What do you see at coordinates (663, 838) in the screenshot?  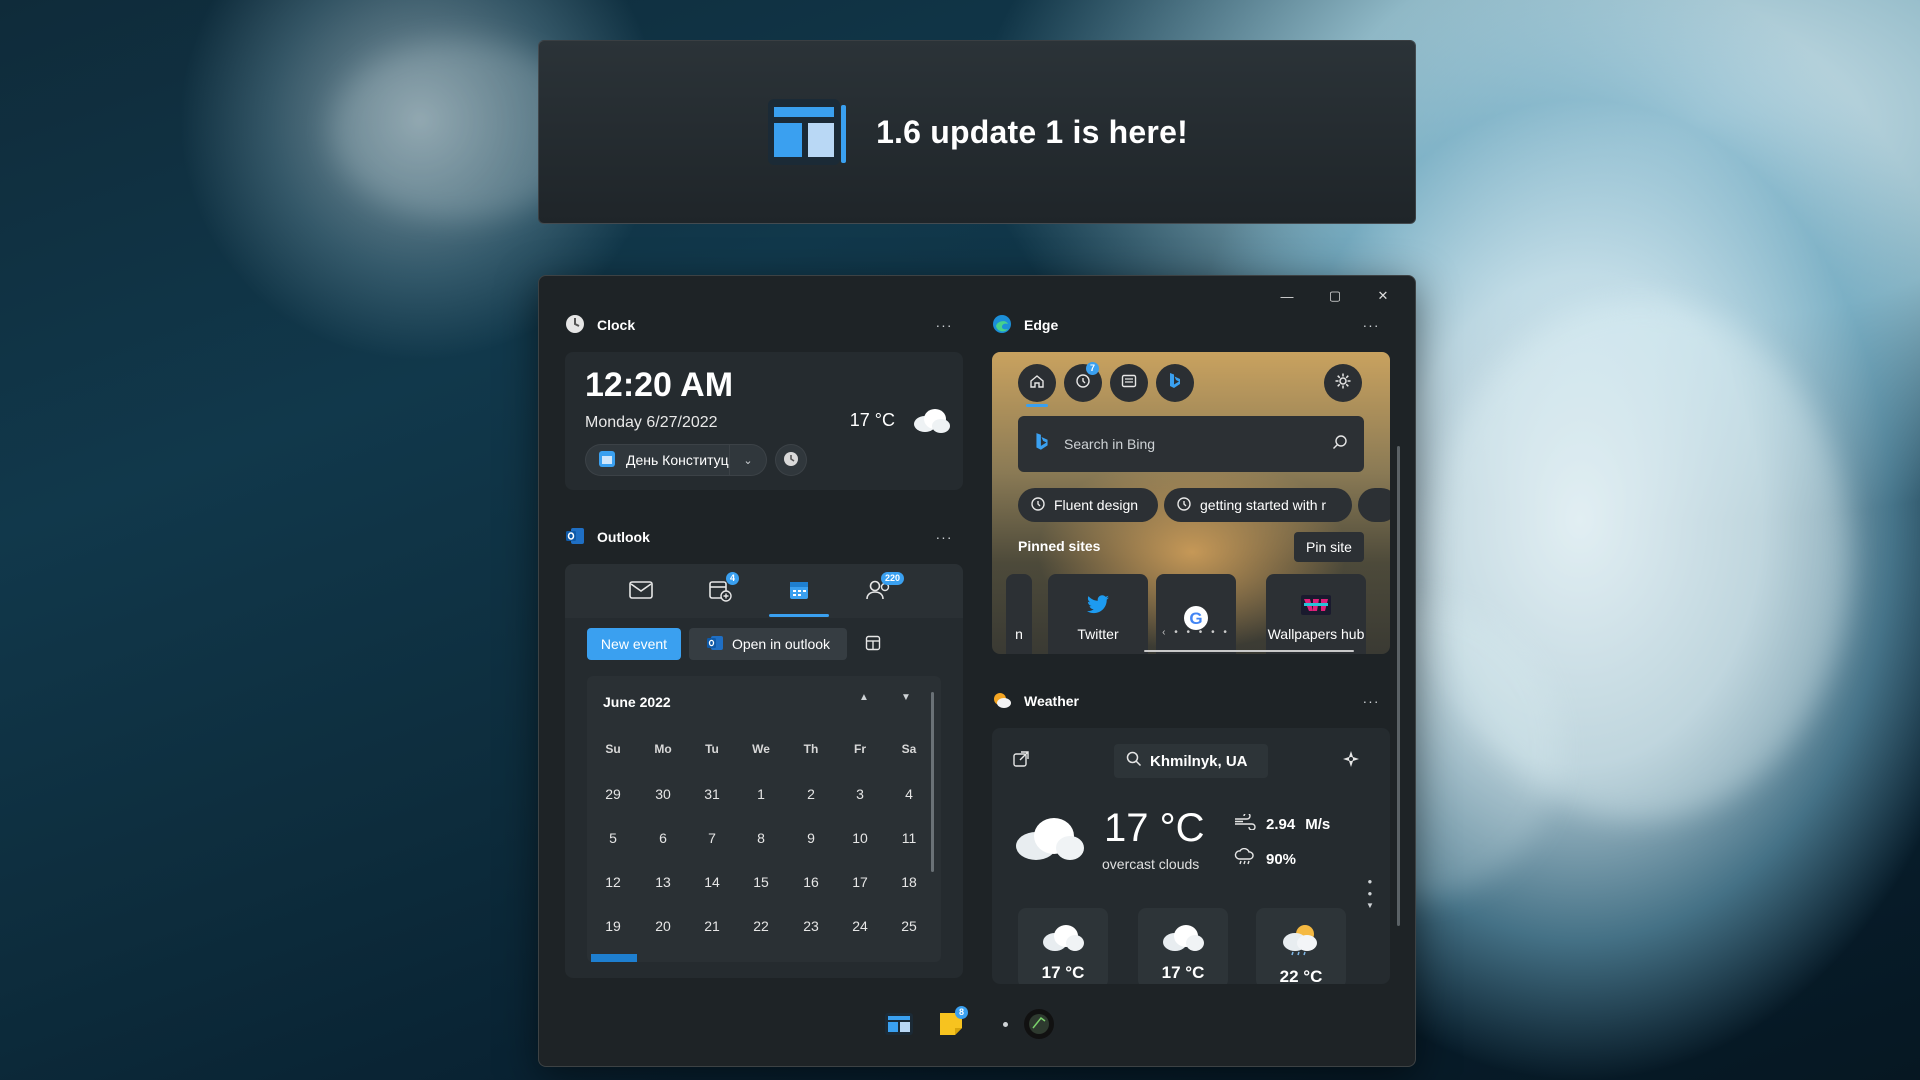 I see `calendar-day: 6` at bounding box center [663, 838].